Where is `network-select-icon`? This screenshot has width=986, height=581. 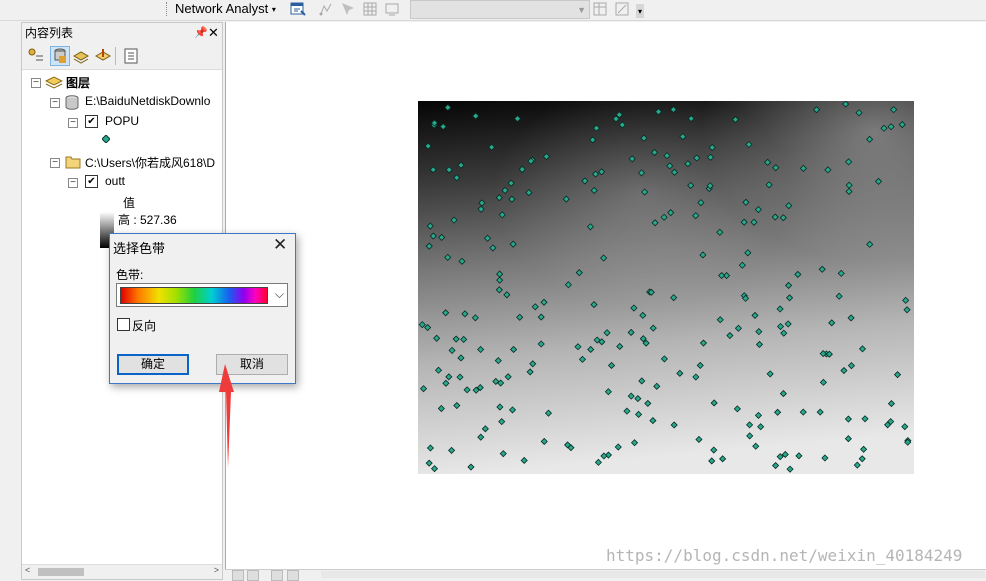
network-select-icon is located at coordinates (348, 9).